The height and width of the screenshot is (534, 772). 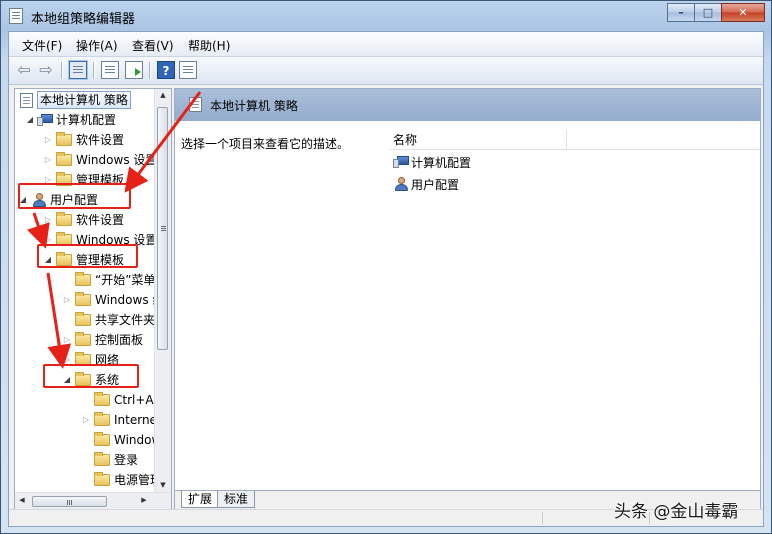 What do you see at coordinates (24, 70) in the screenshot?
I see `back-arrow-icon: ⇦` at bounding box center [24, 70].